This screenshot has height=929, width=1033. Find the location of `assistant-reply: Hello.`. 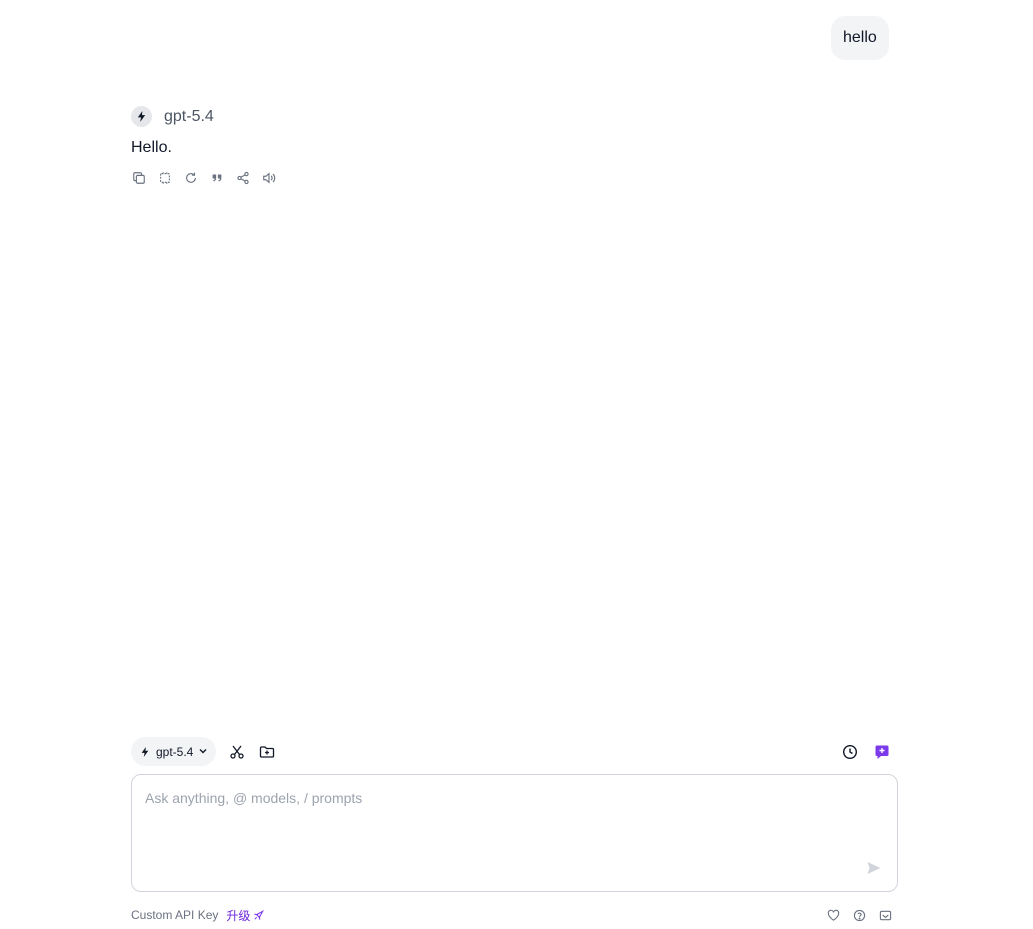

assistant-reply: Hello. is located at coordinates (151, 147).